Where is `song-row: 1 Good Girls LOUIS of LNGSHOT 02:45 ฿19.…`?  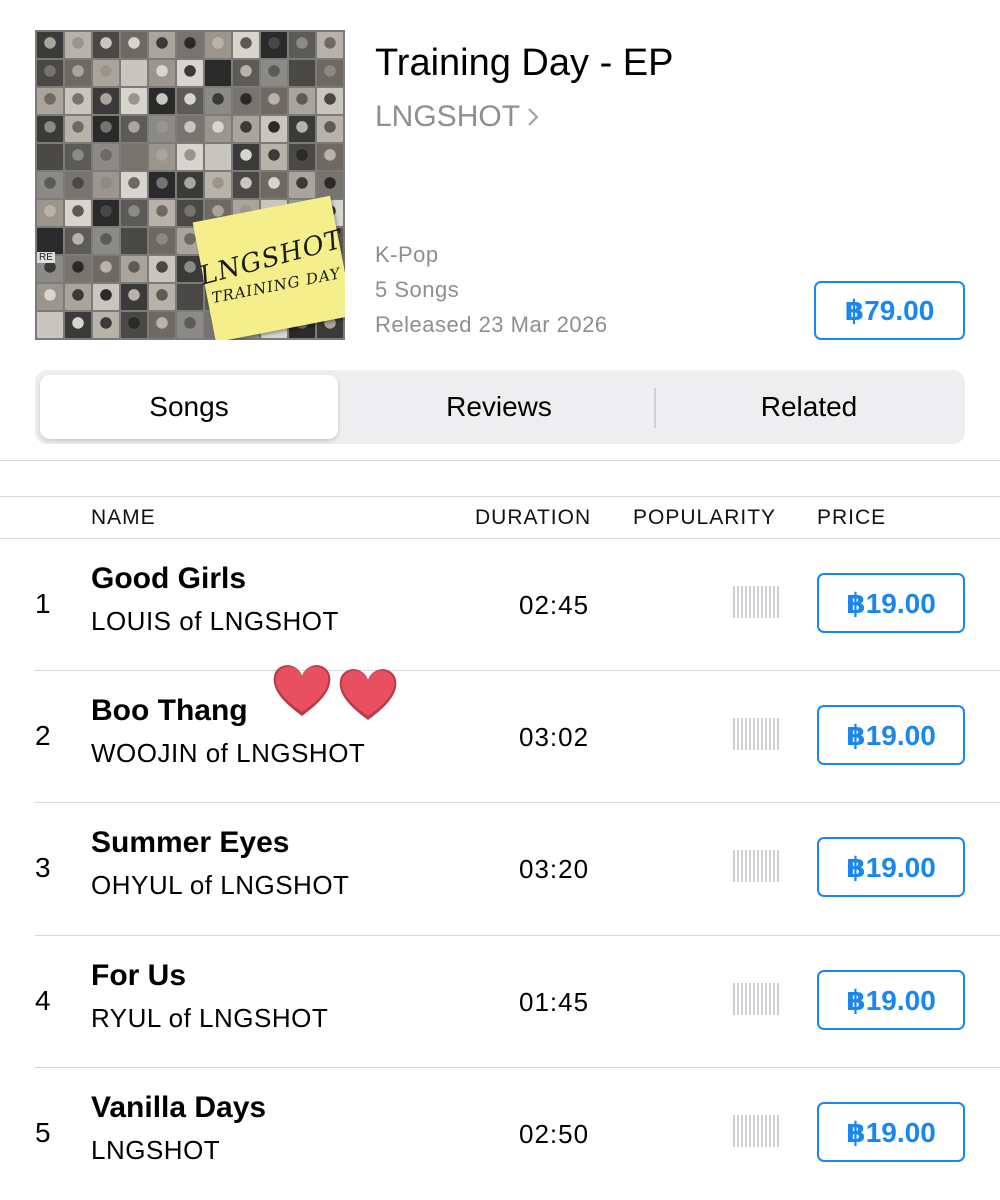 song-row: 1 Good Girls LOUIS of LNGSHOT 02:45 ฿19.… is located at coordinates (500, 604).